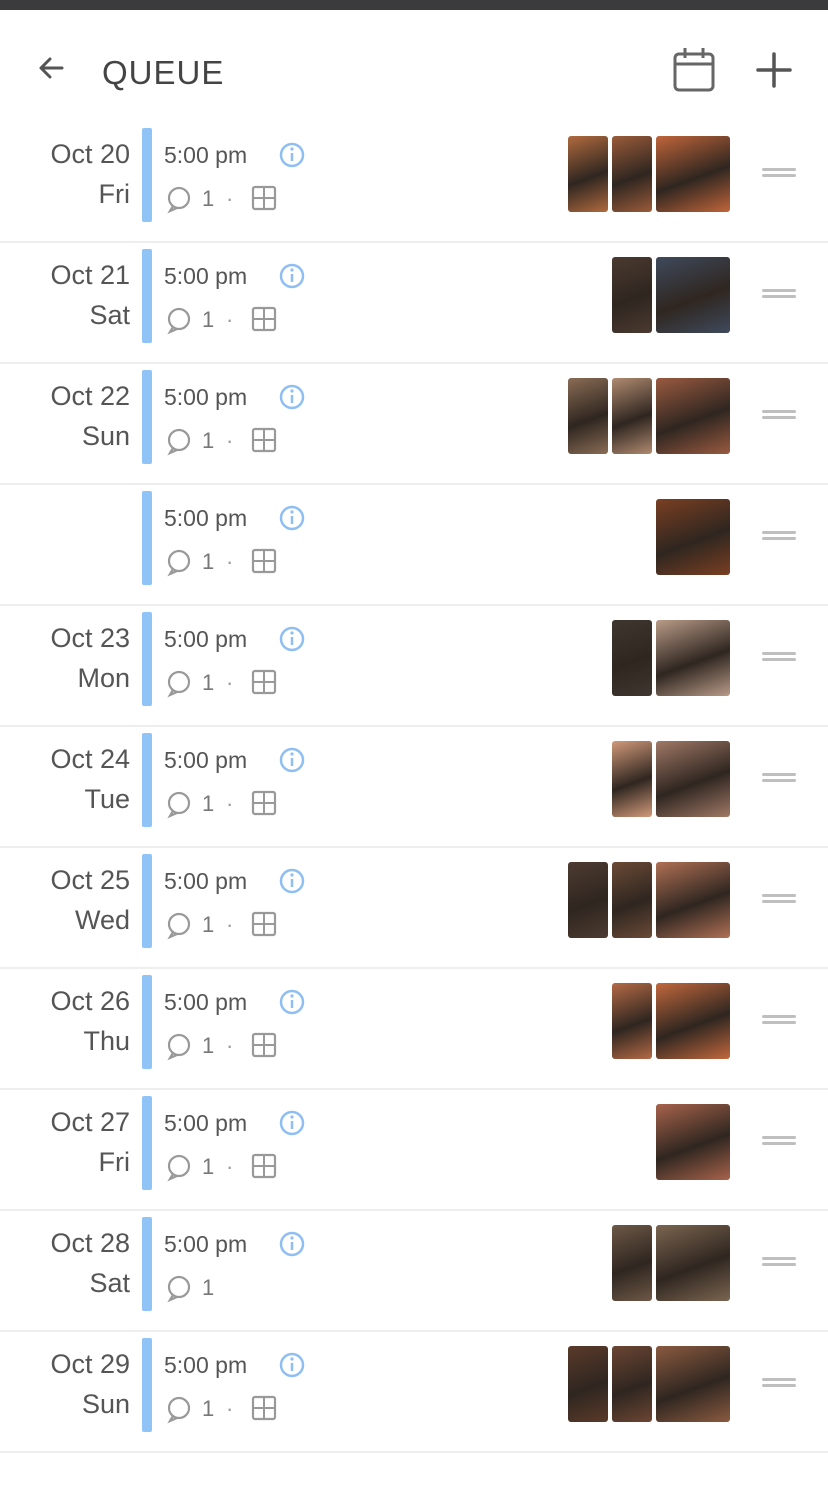  I want to click on arrow-left-icon, so click(52, 68).